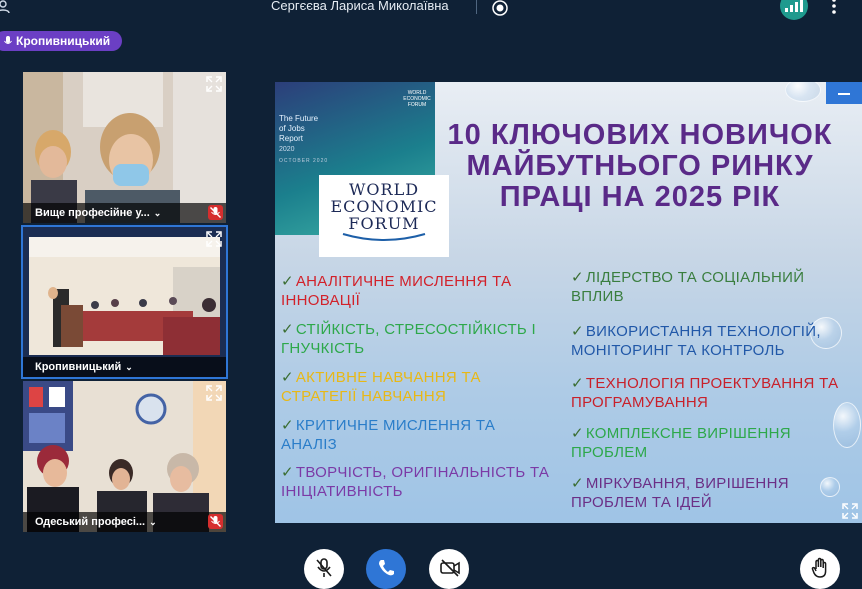 The image size is (862, 589). Describe the element at coordinates (381, 387) in the screenshot. I see `skill-left: ✓ Активне навчання та стратегії навчання` at that location.